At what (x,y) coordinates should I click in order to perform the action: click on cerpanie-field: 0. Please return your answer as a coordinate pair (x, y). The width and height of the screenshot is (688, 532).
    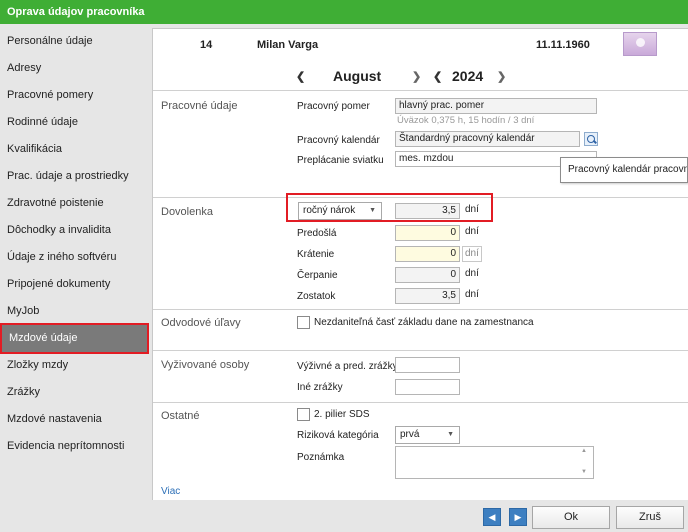
    Looking at the image, I should click on (427, 275).